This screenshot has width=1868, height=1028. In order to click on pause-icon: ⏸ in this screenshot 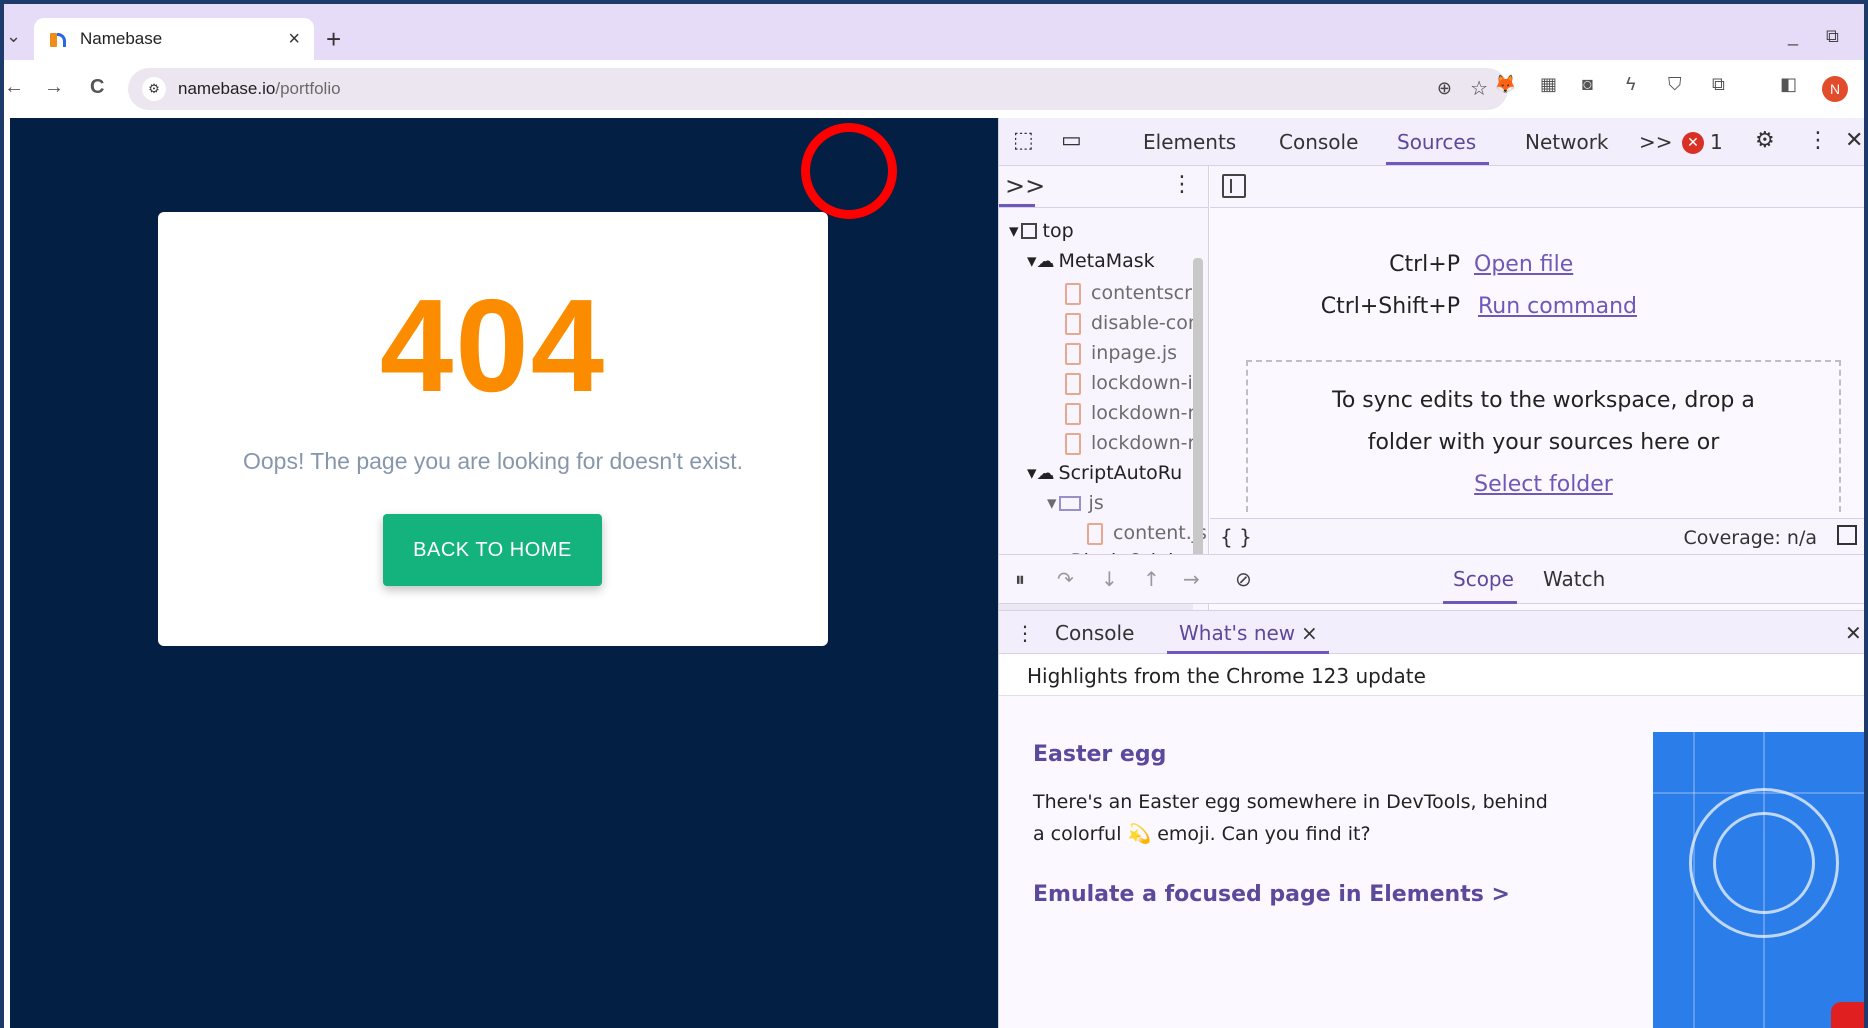, I will do `click(1020, 579)`.